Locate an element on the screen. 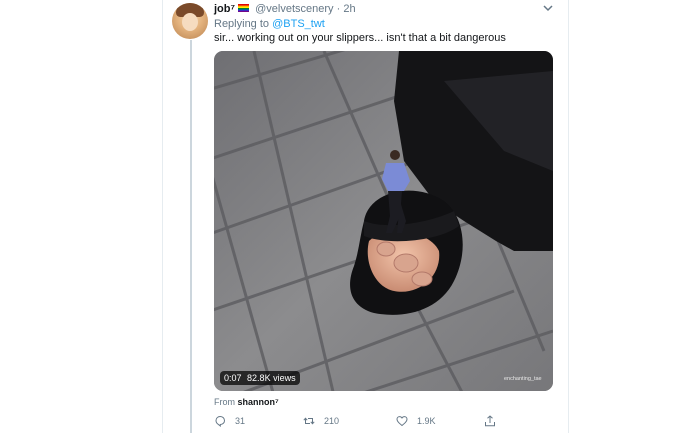  replying-to-line: Replying to @BTS_twt is located at coordinates (269, 24).